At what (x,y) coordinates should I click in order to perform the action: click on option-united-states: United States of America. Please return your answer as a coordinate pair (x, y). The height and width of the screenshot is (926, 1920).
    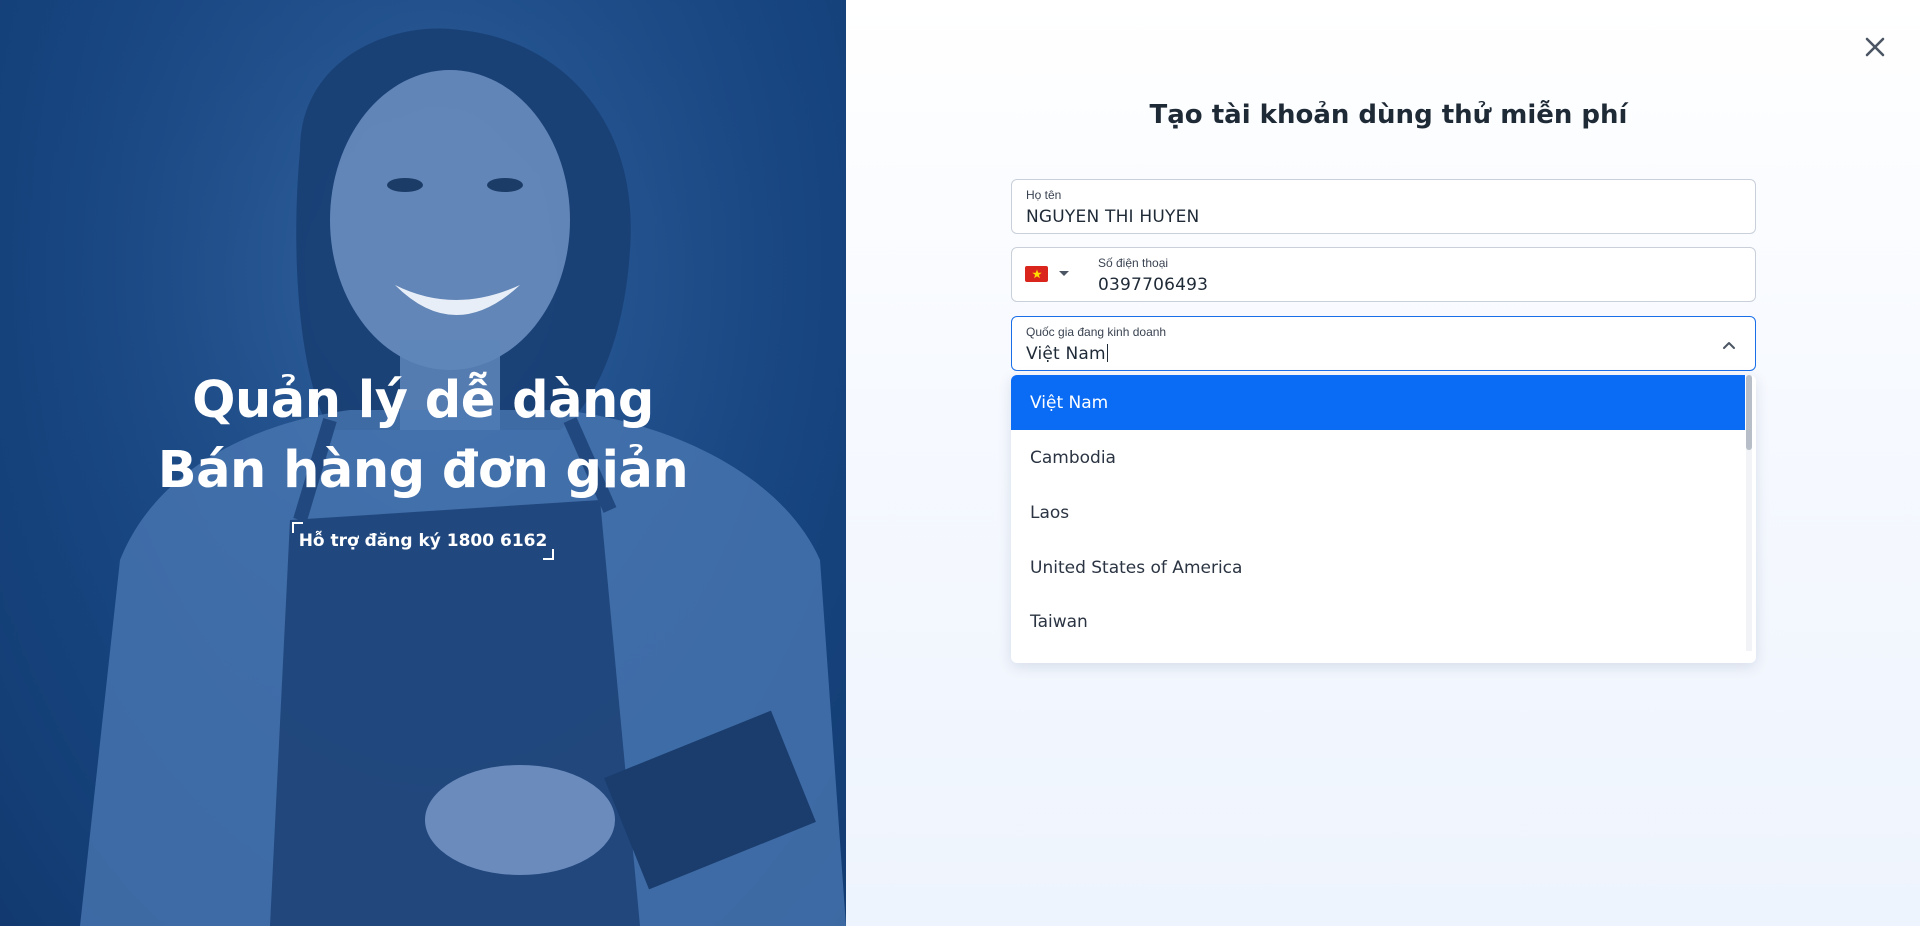
    Looking at the image, I should click on (1378, 567).